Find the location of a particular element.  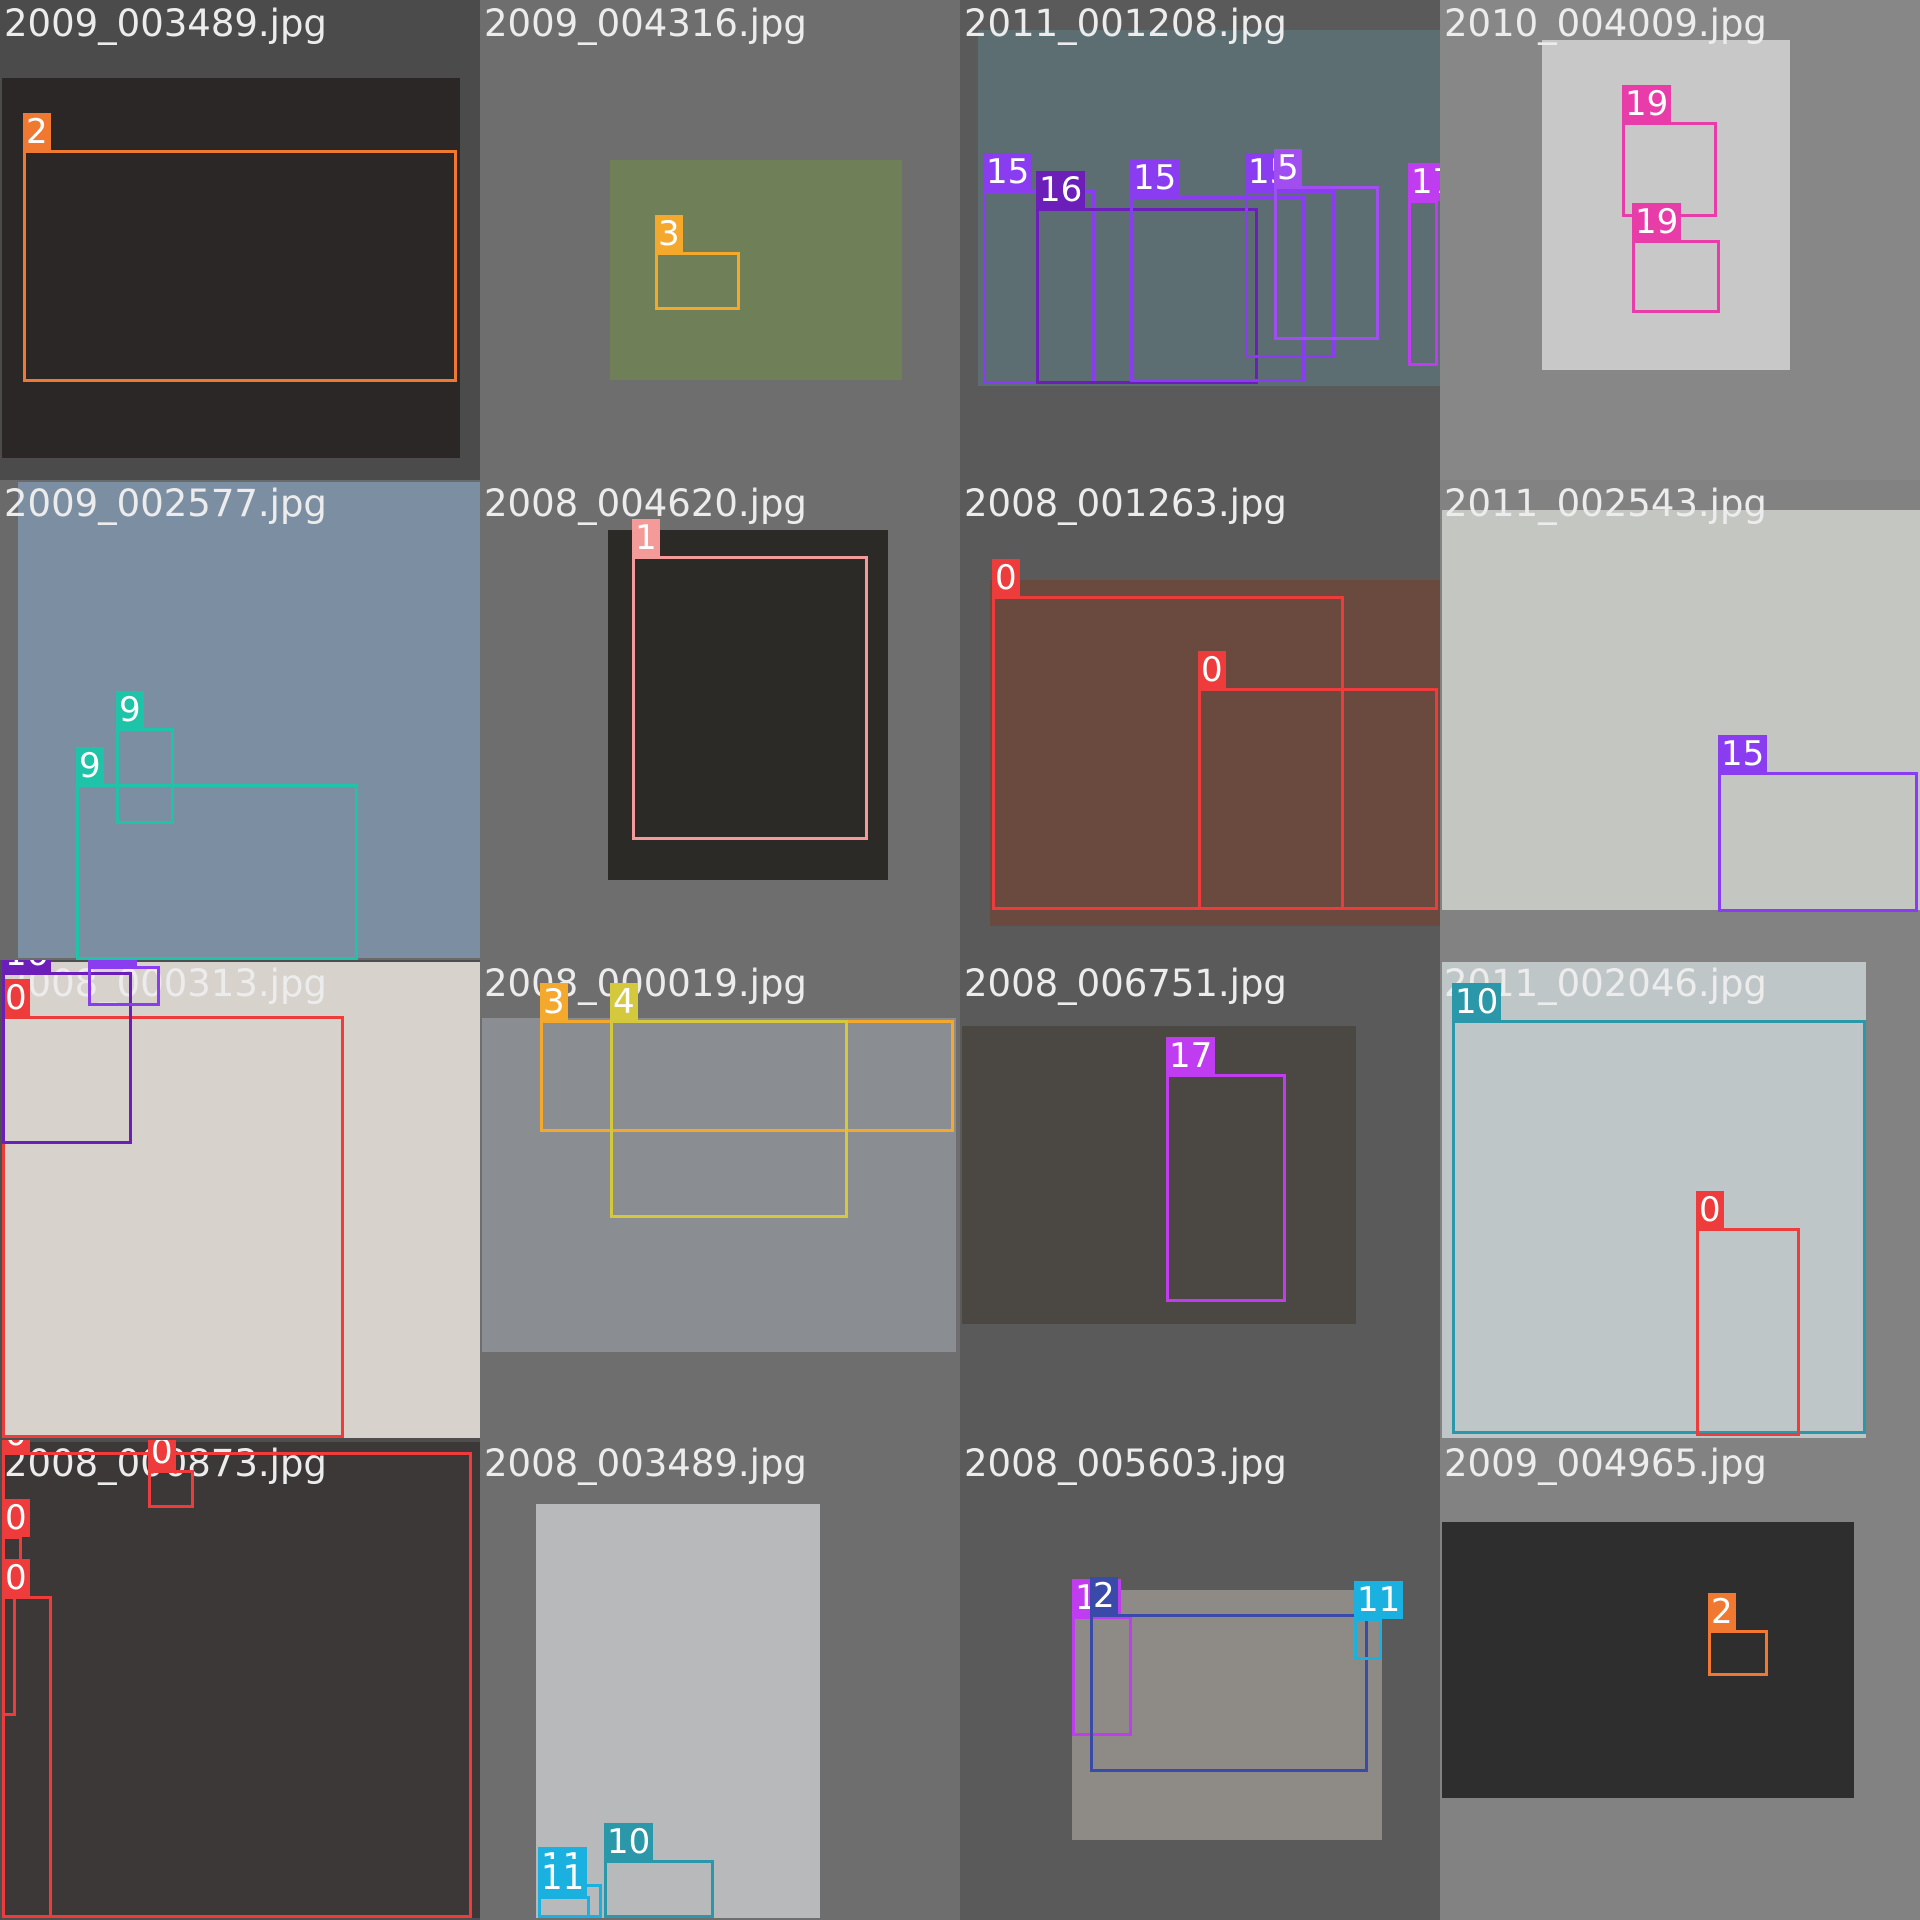

grid-tile: 2008_000313.jpg 0 16 15 is located at coordinates (240, 1200).